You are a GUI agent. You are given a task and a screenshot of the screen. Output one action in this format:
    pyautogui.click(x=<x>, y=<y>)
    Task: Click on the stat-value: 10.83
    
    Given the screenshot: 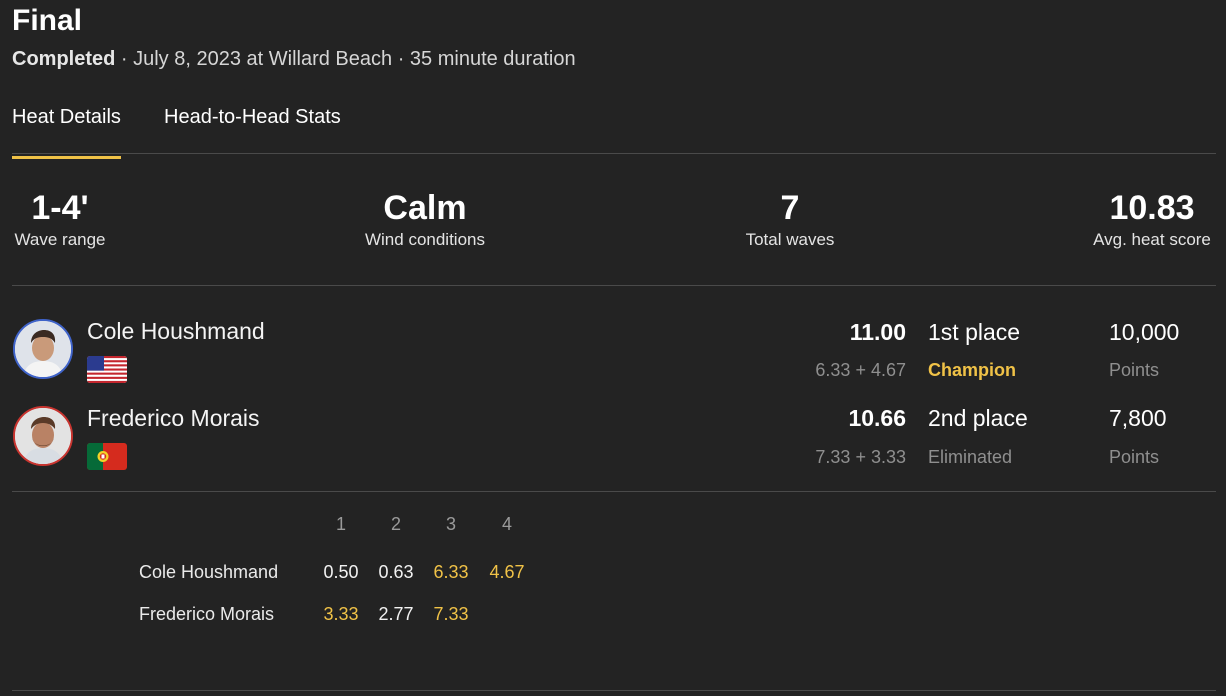 What is the action you would take?
    pyautogui.click(x=1152, y=208)
    